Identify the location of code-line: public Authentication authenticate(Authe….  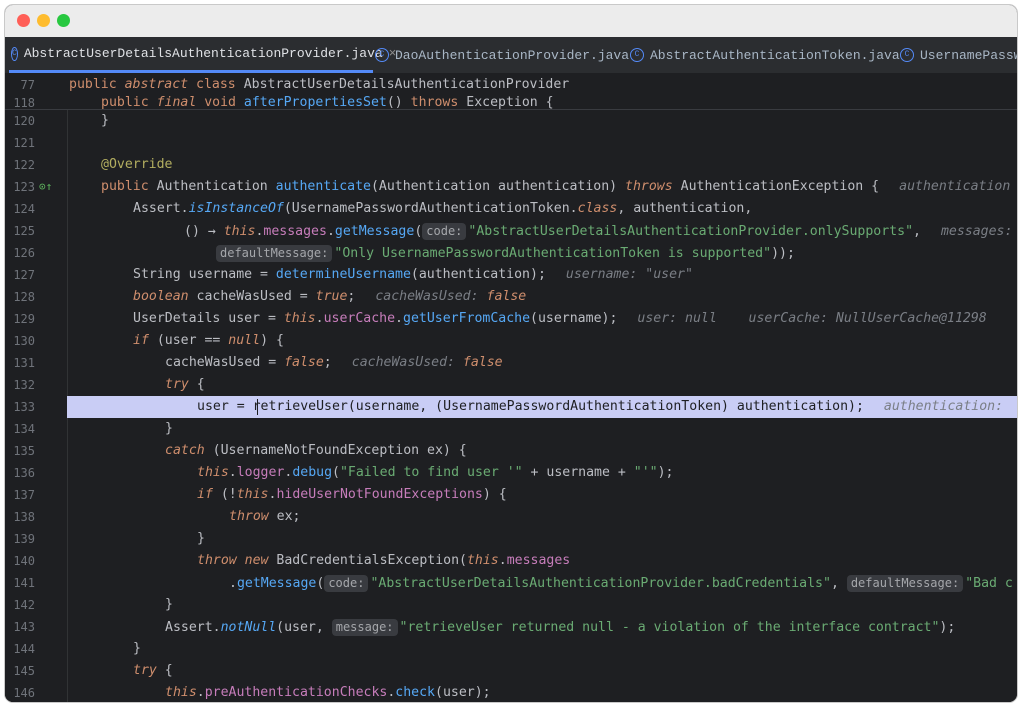
(555, 186).